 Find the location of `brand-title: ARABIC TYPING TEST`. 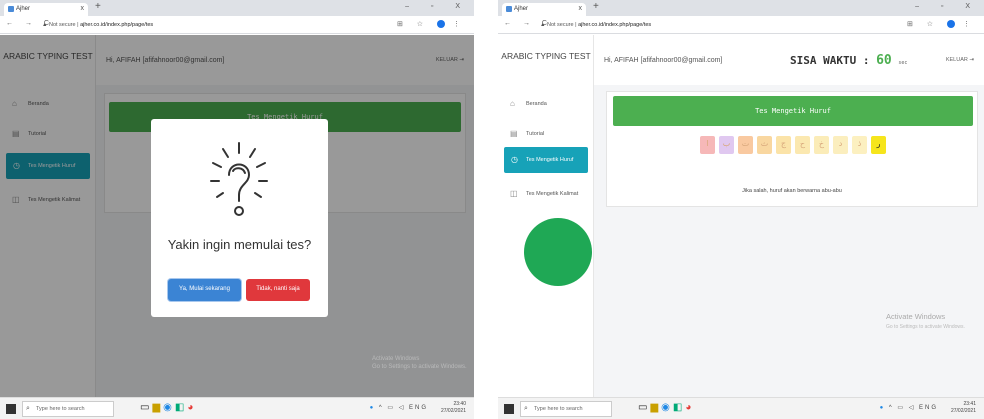

brand-title: ARABIC TYPING TEST is located at coordinates (546, 56).